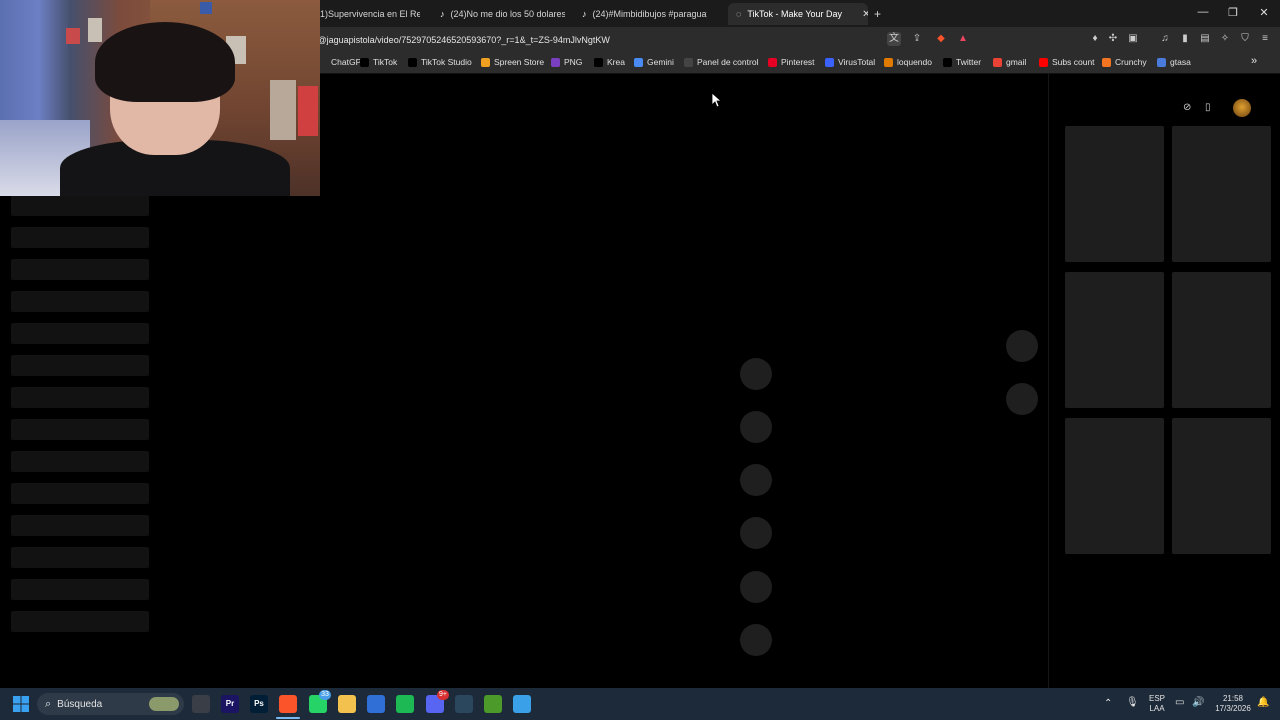 The height and width of the screenshot is (720, 1280). Describe the element at coordinates (110, 704) in the screenshot. I see `taskbar-search: ⌕ Búsqueda` at that location.